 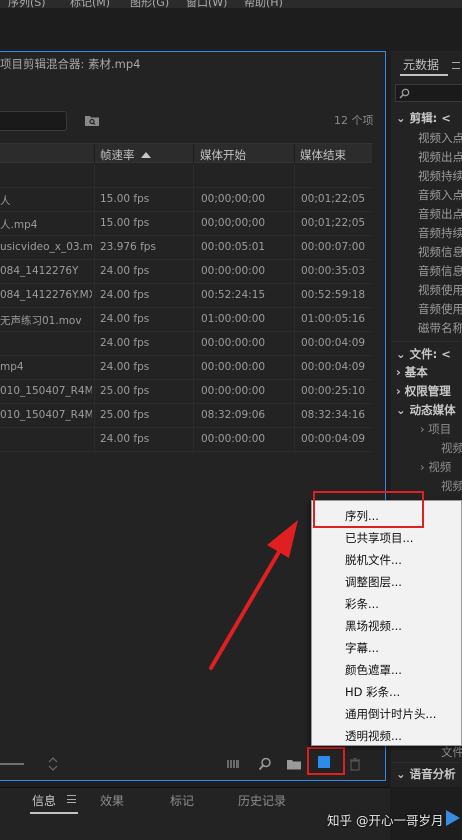 What do you see at coordinates (453, 818) in the screenshot?
I see `cursor-arrow-icon` at bounding box center [453, 818].